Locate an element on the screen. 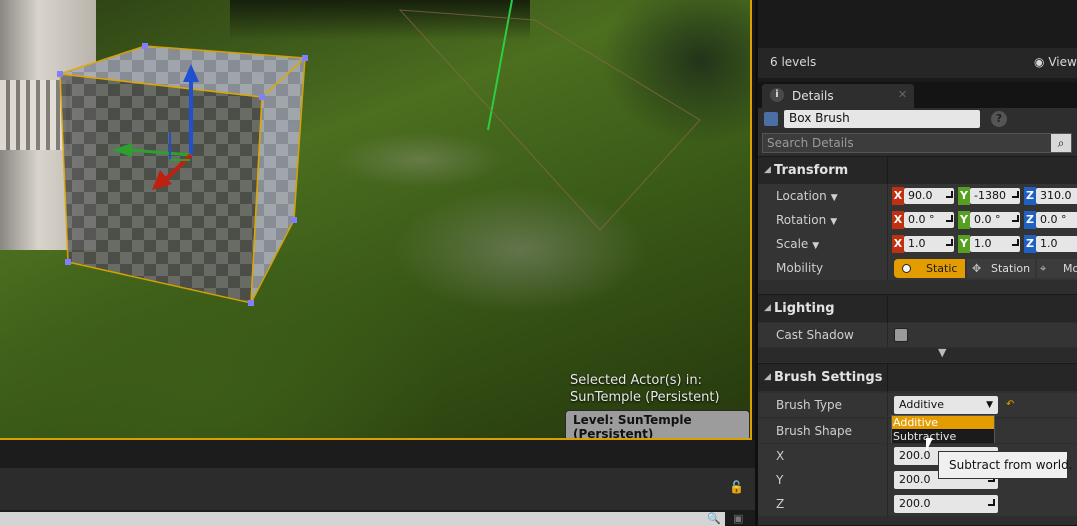 This screenshot has height=526, width=1077. view-options-label: View is located at coordinates (1062, 62).